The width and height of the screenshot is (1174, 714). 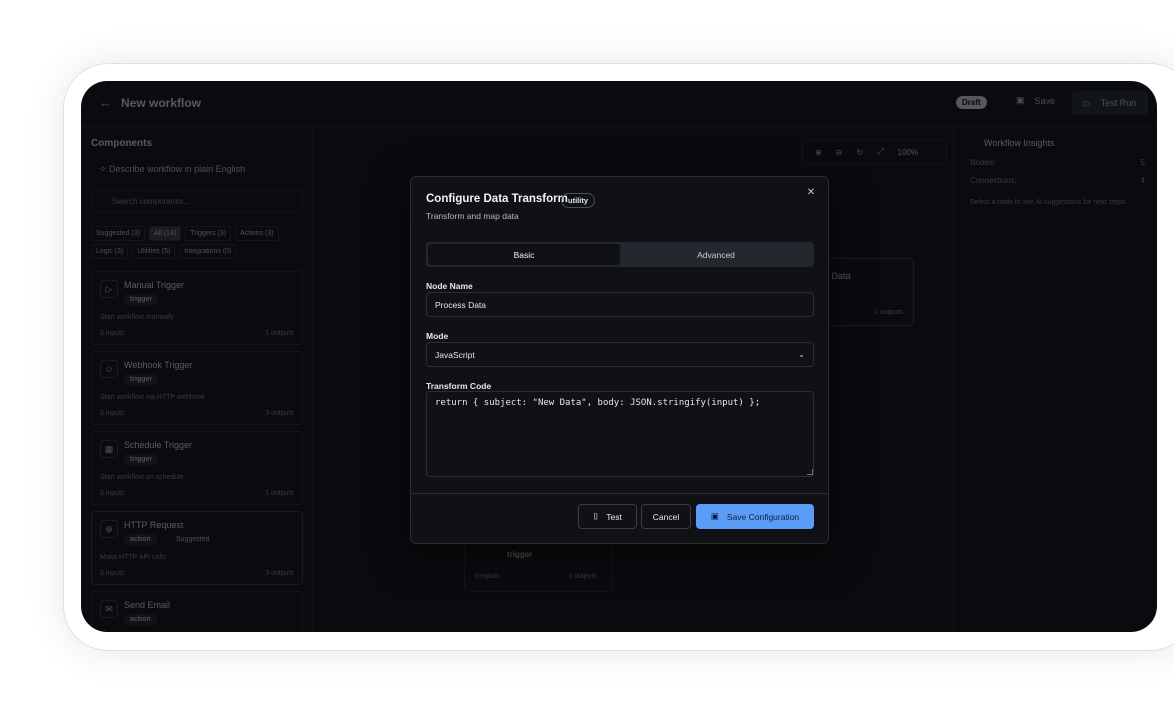 What do you see at coordinates (619, 104) in the screenshot?
I see `top-header: ← New workflow Draft ▣ Save ▷ Test Run` at bounding box center [619, 104].